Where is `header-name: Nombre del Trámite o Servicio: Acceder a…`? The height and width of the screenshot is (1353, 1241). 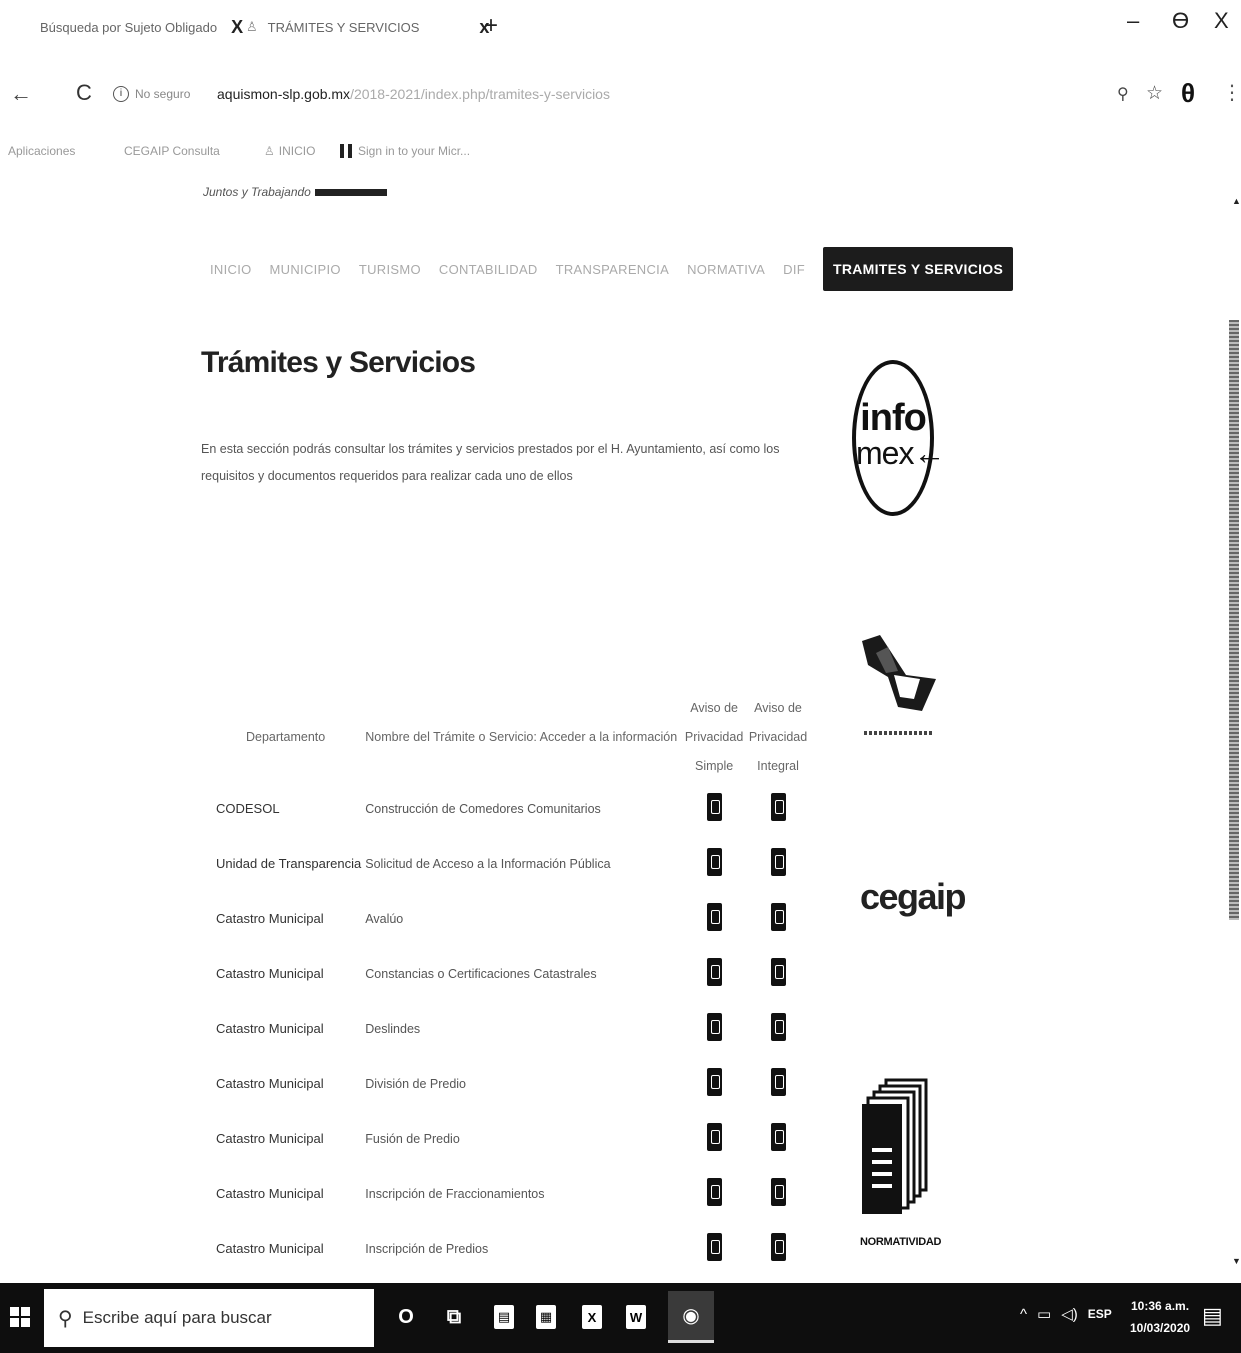
header-name: Nombre del Trámite o Servicio: Acceder a… is located at coordinates (521, 737).